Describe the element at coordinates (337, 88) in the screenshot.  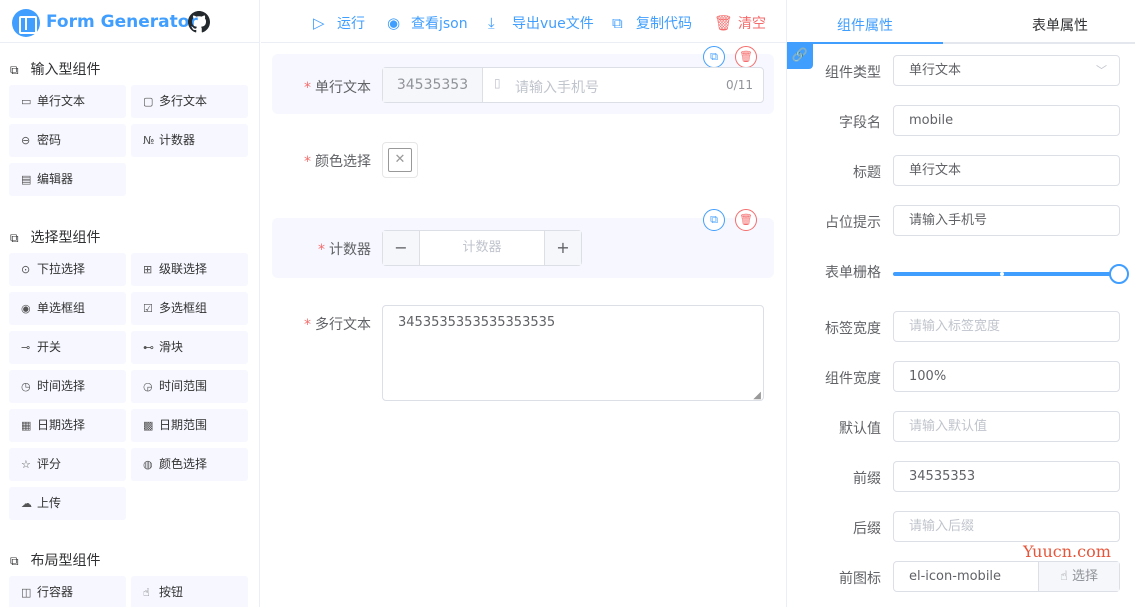
I see `field-label: * 单行文本` at that location.